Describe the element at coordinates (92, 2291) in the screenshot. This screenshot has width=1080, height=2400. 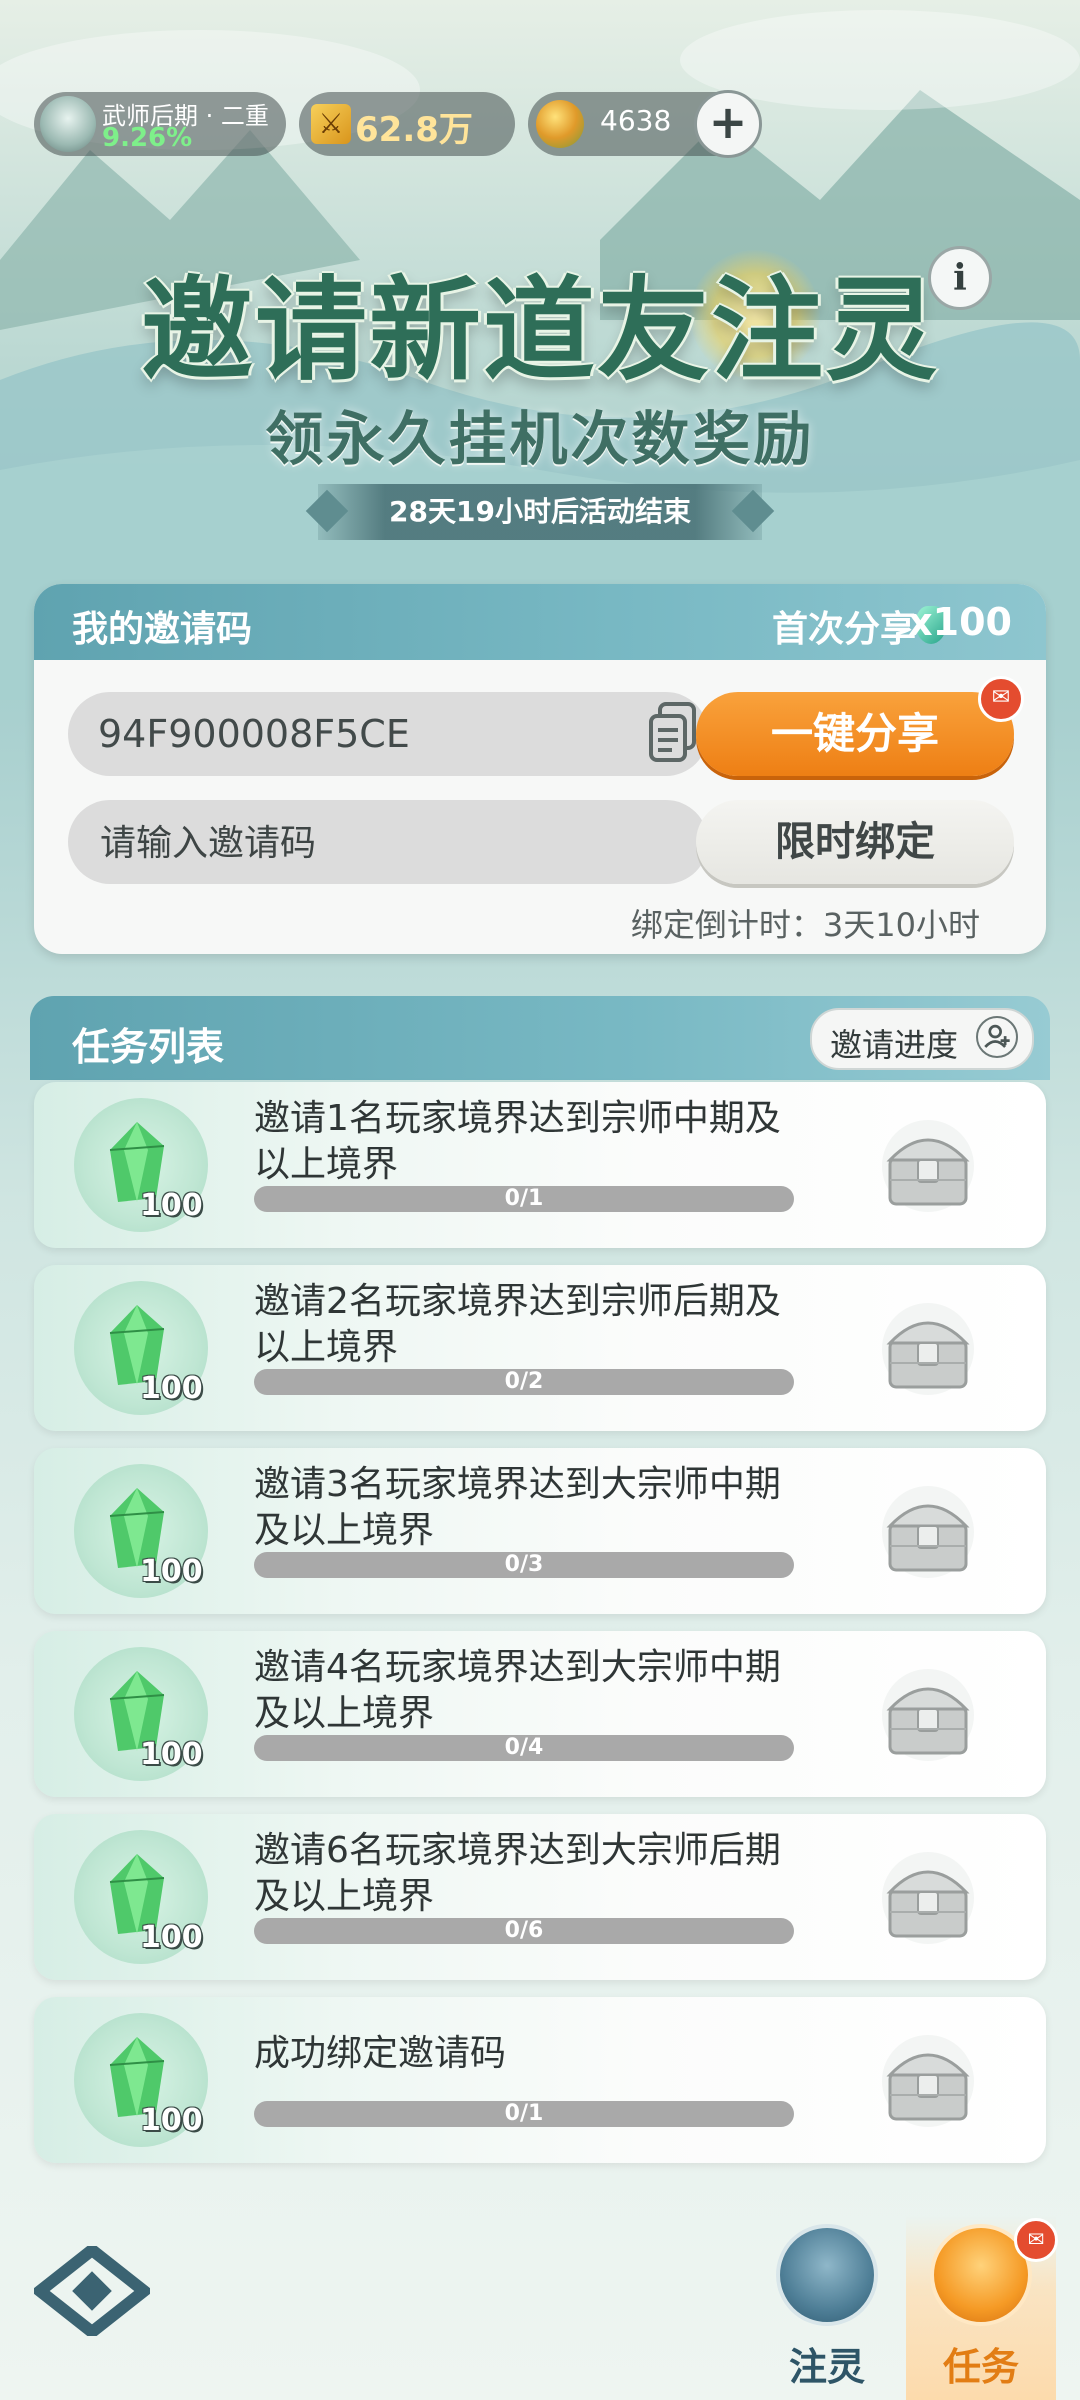
I see `game-logo-icon` at that location.